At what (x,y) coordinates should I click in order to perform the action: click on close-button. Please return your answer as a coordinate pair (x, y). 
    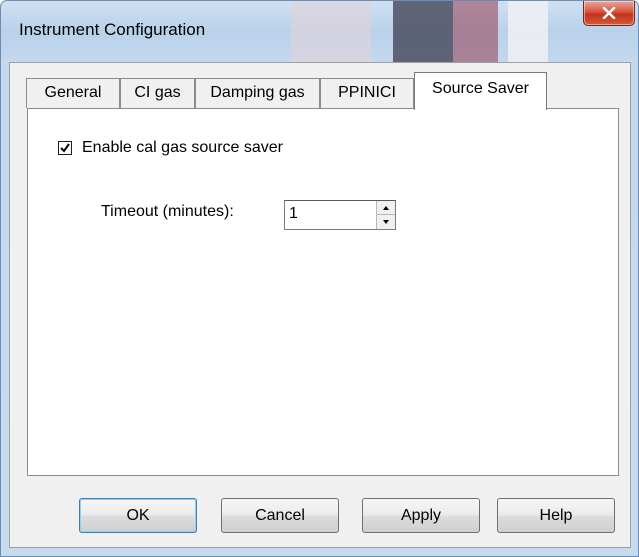
    Looking at the image, I should click on (609, 13).